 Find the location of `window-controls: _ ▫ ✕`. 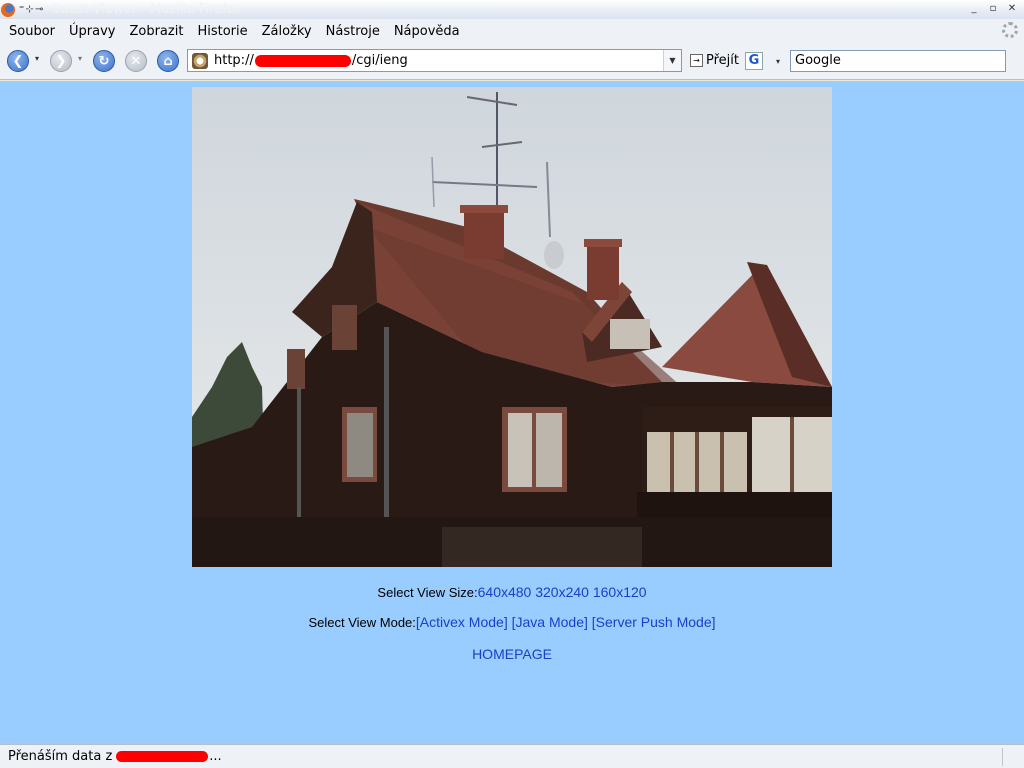

window-controls: _ ▫ ✕ is located at coordinates (993, 9).